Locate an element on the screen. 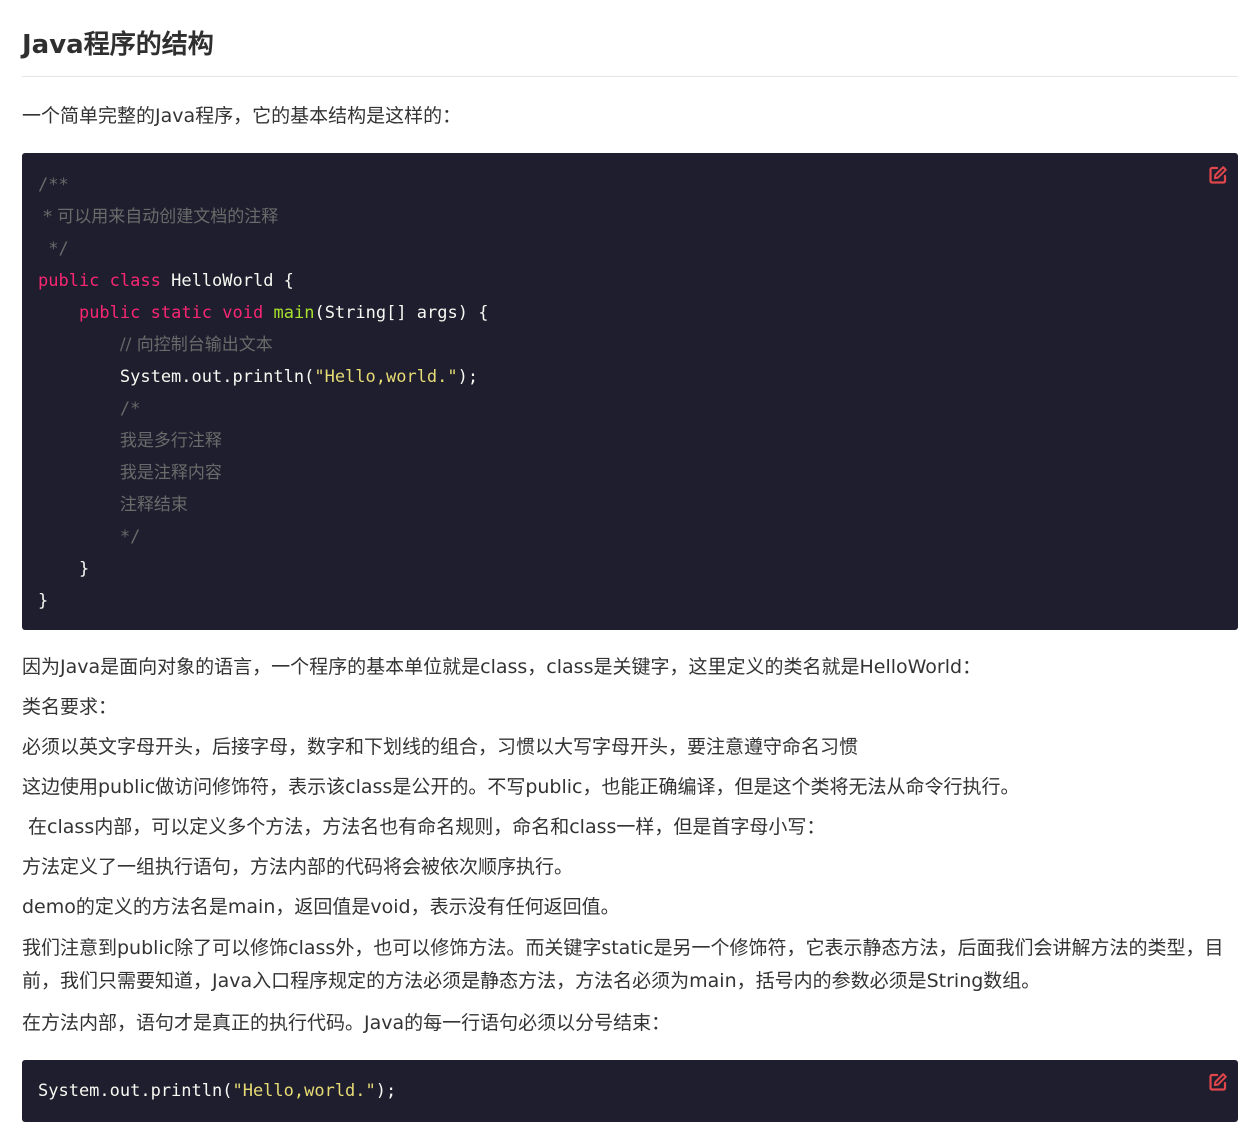 The image size is (1253, 1136). code-token-plain: HelloWorld { is located at coordinates (227, 281).